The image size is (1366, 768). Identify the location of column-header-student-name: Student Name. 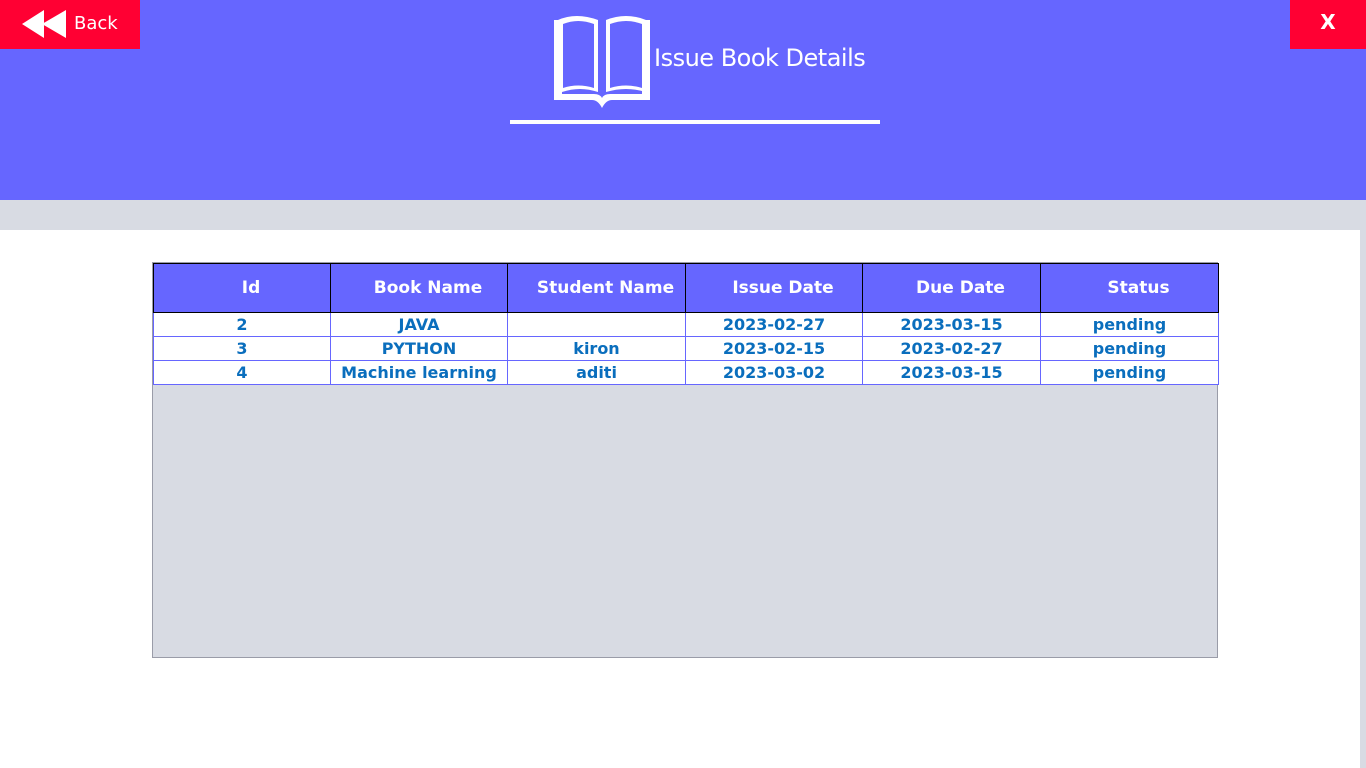
(596, 288).